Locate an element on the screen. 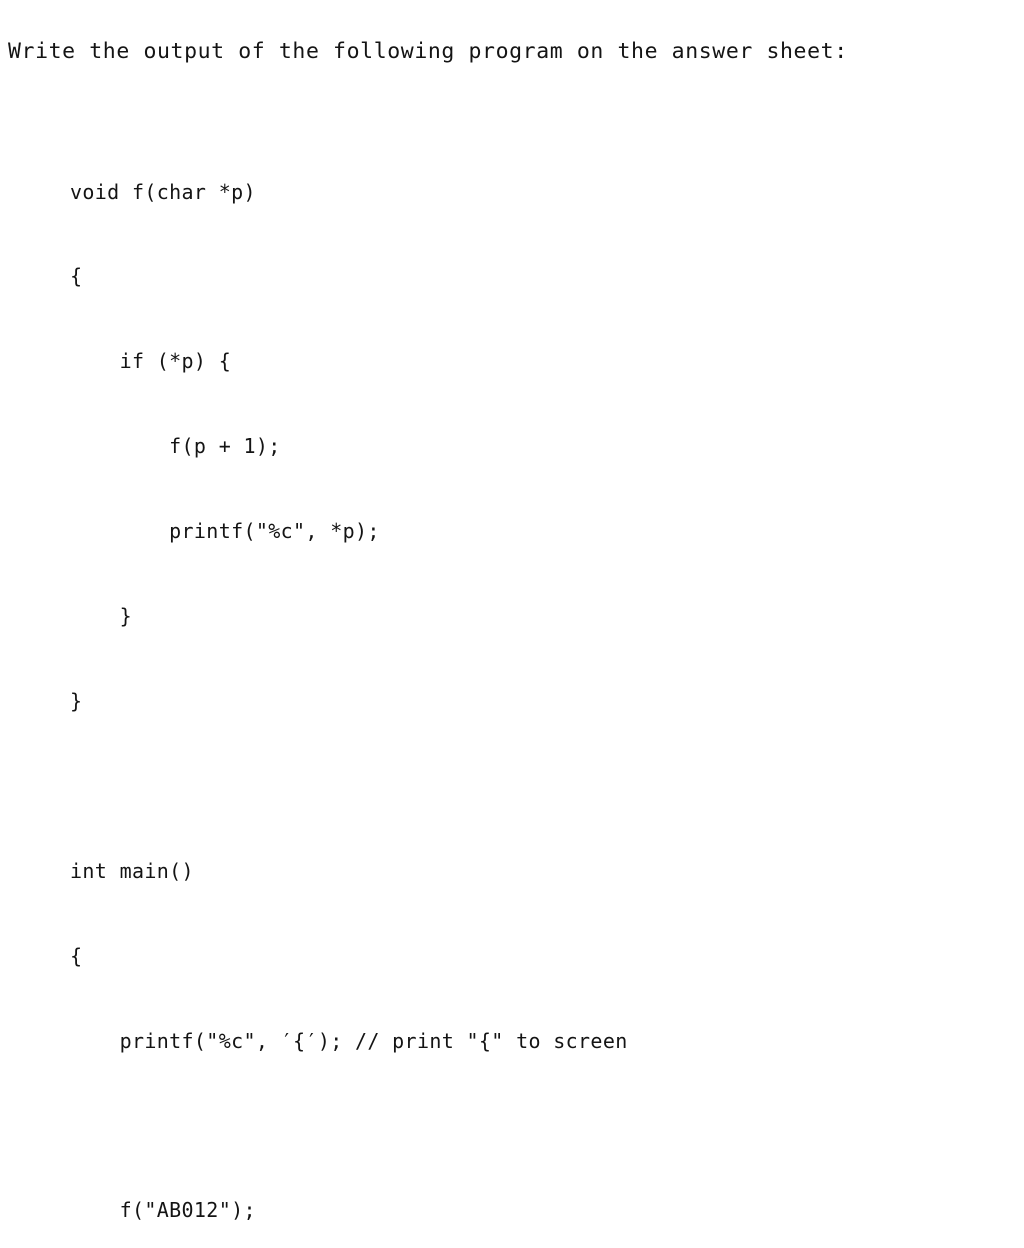  code-line: f(p + 1); is located at coordinates (175, 446).